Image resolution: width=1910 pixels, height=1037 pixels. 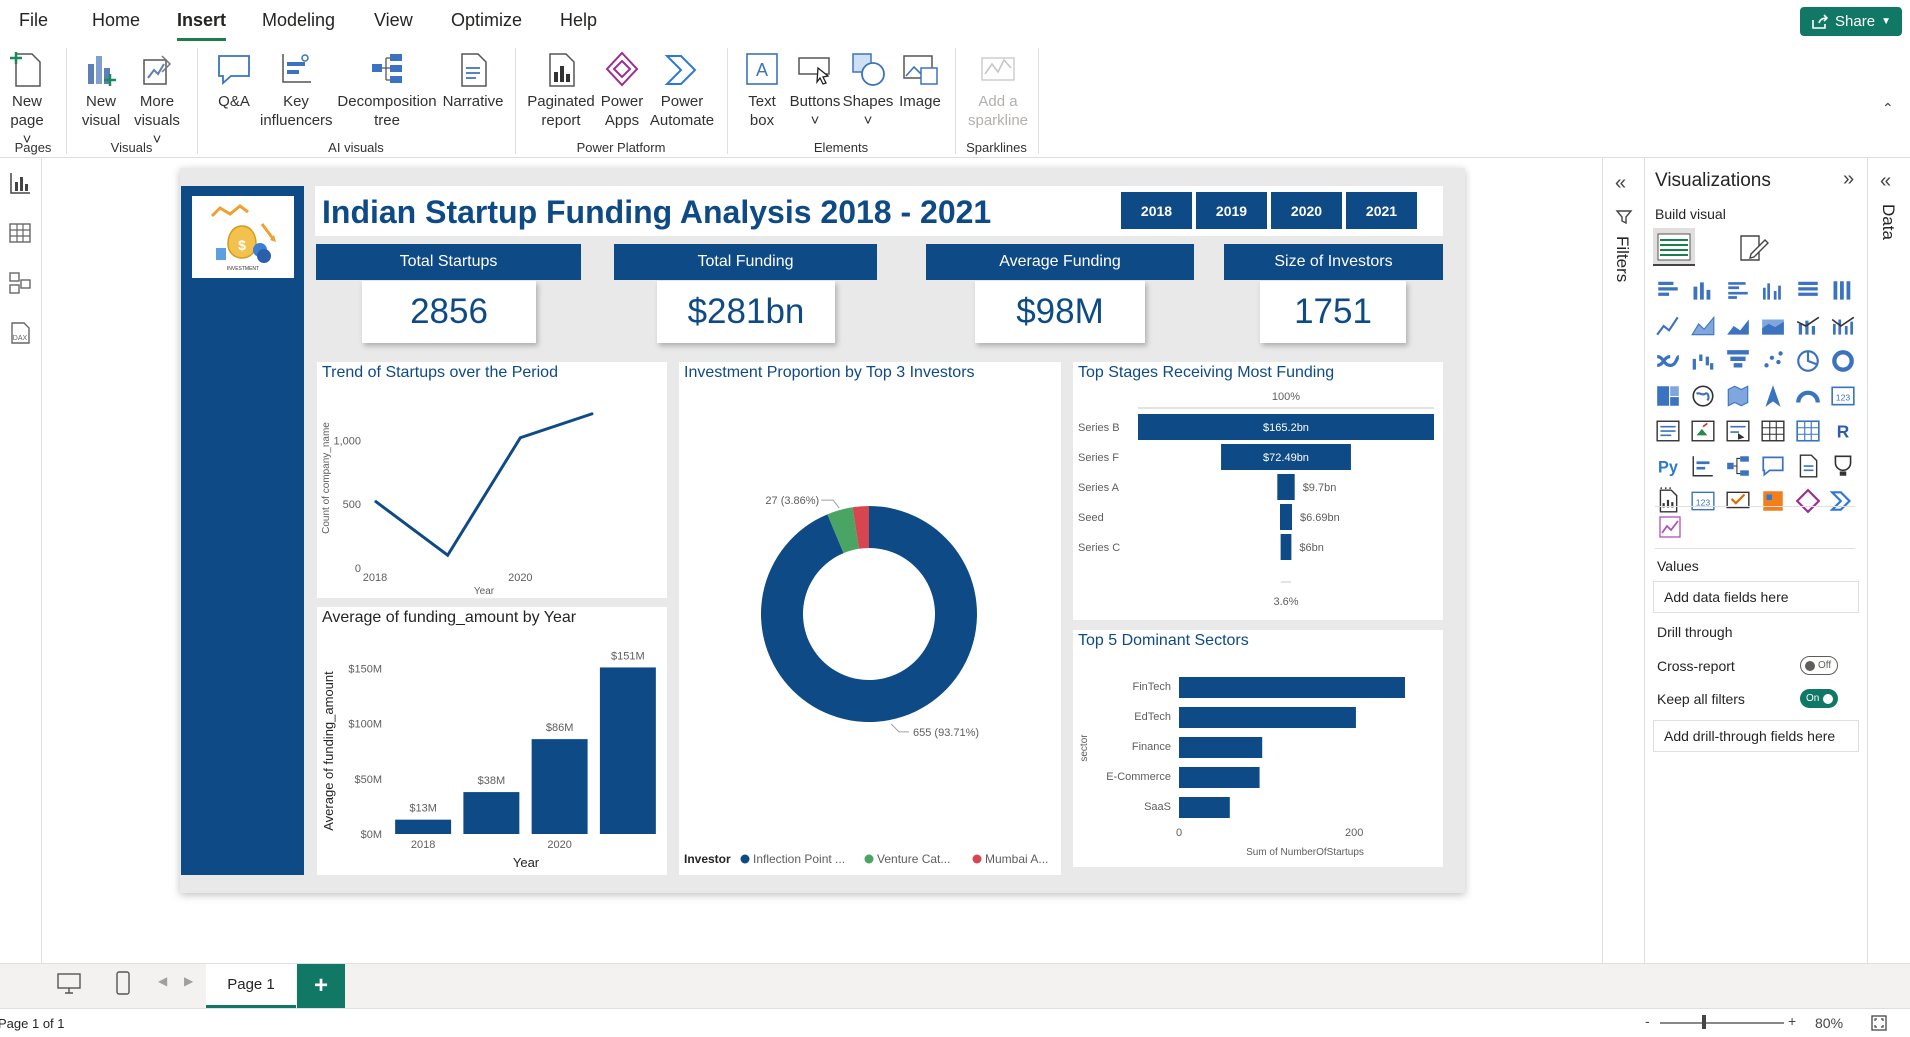 I want to click on card-icon: 123, so click(x=1843, y=396).